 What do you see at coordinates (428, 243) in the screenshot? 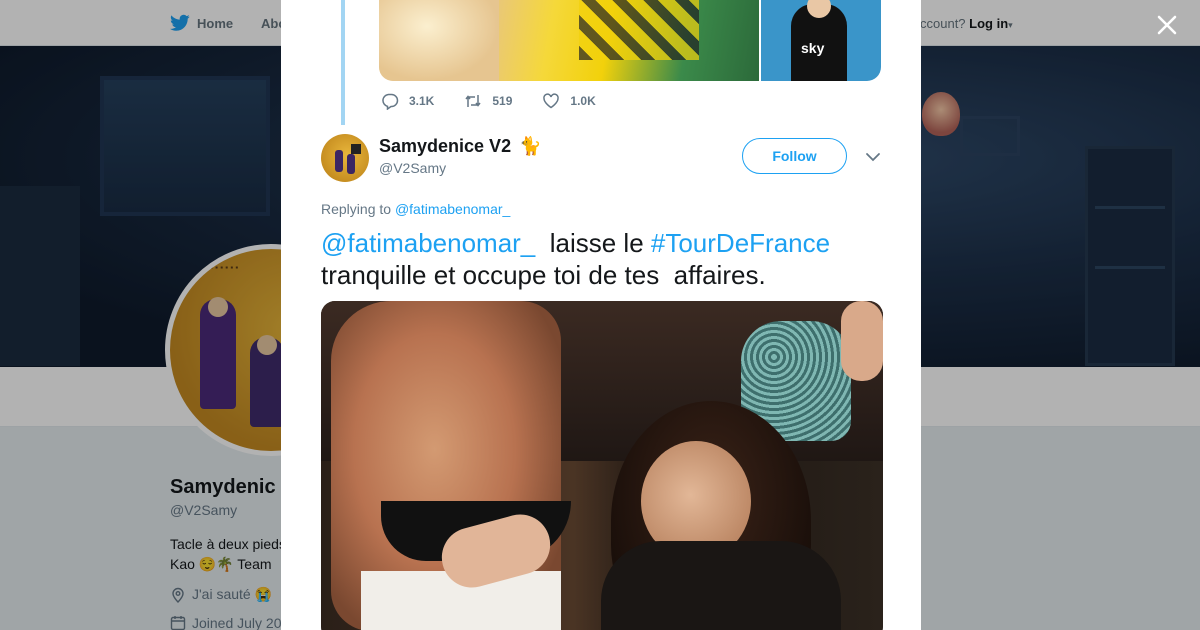
I see `tweet-mention-link: @fatimabenomar_` at bounding box center [428, 243].